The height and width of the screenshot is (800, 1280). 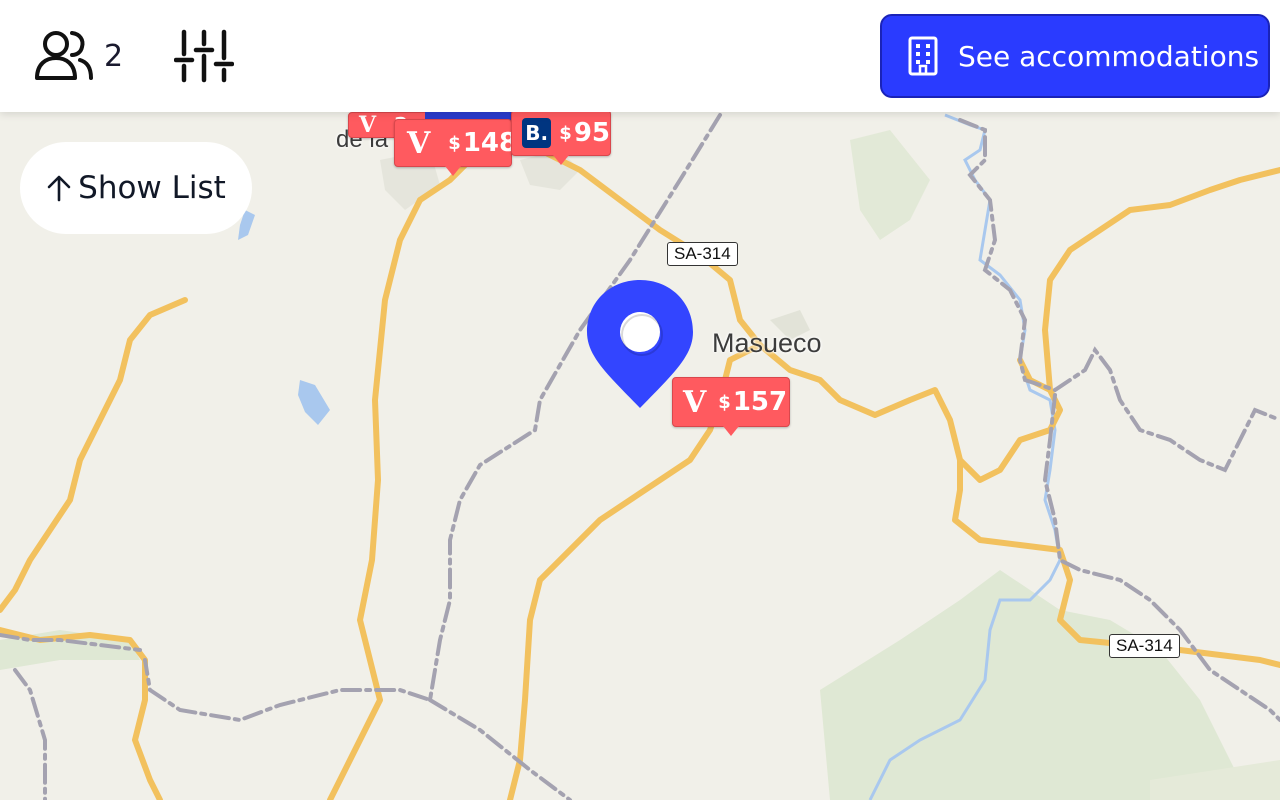 What do you see at coordinates (640, 56) in the screenshot?
I see `top-toolbar: 2 See accommodations` at bounding box center [640, 56].